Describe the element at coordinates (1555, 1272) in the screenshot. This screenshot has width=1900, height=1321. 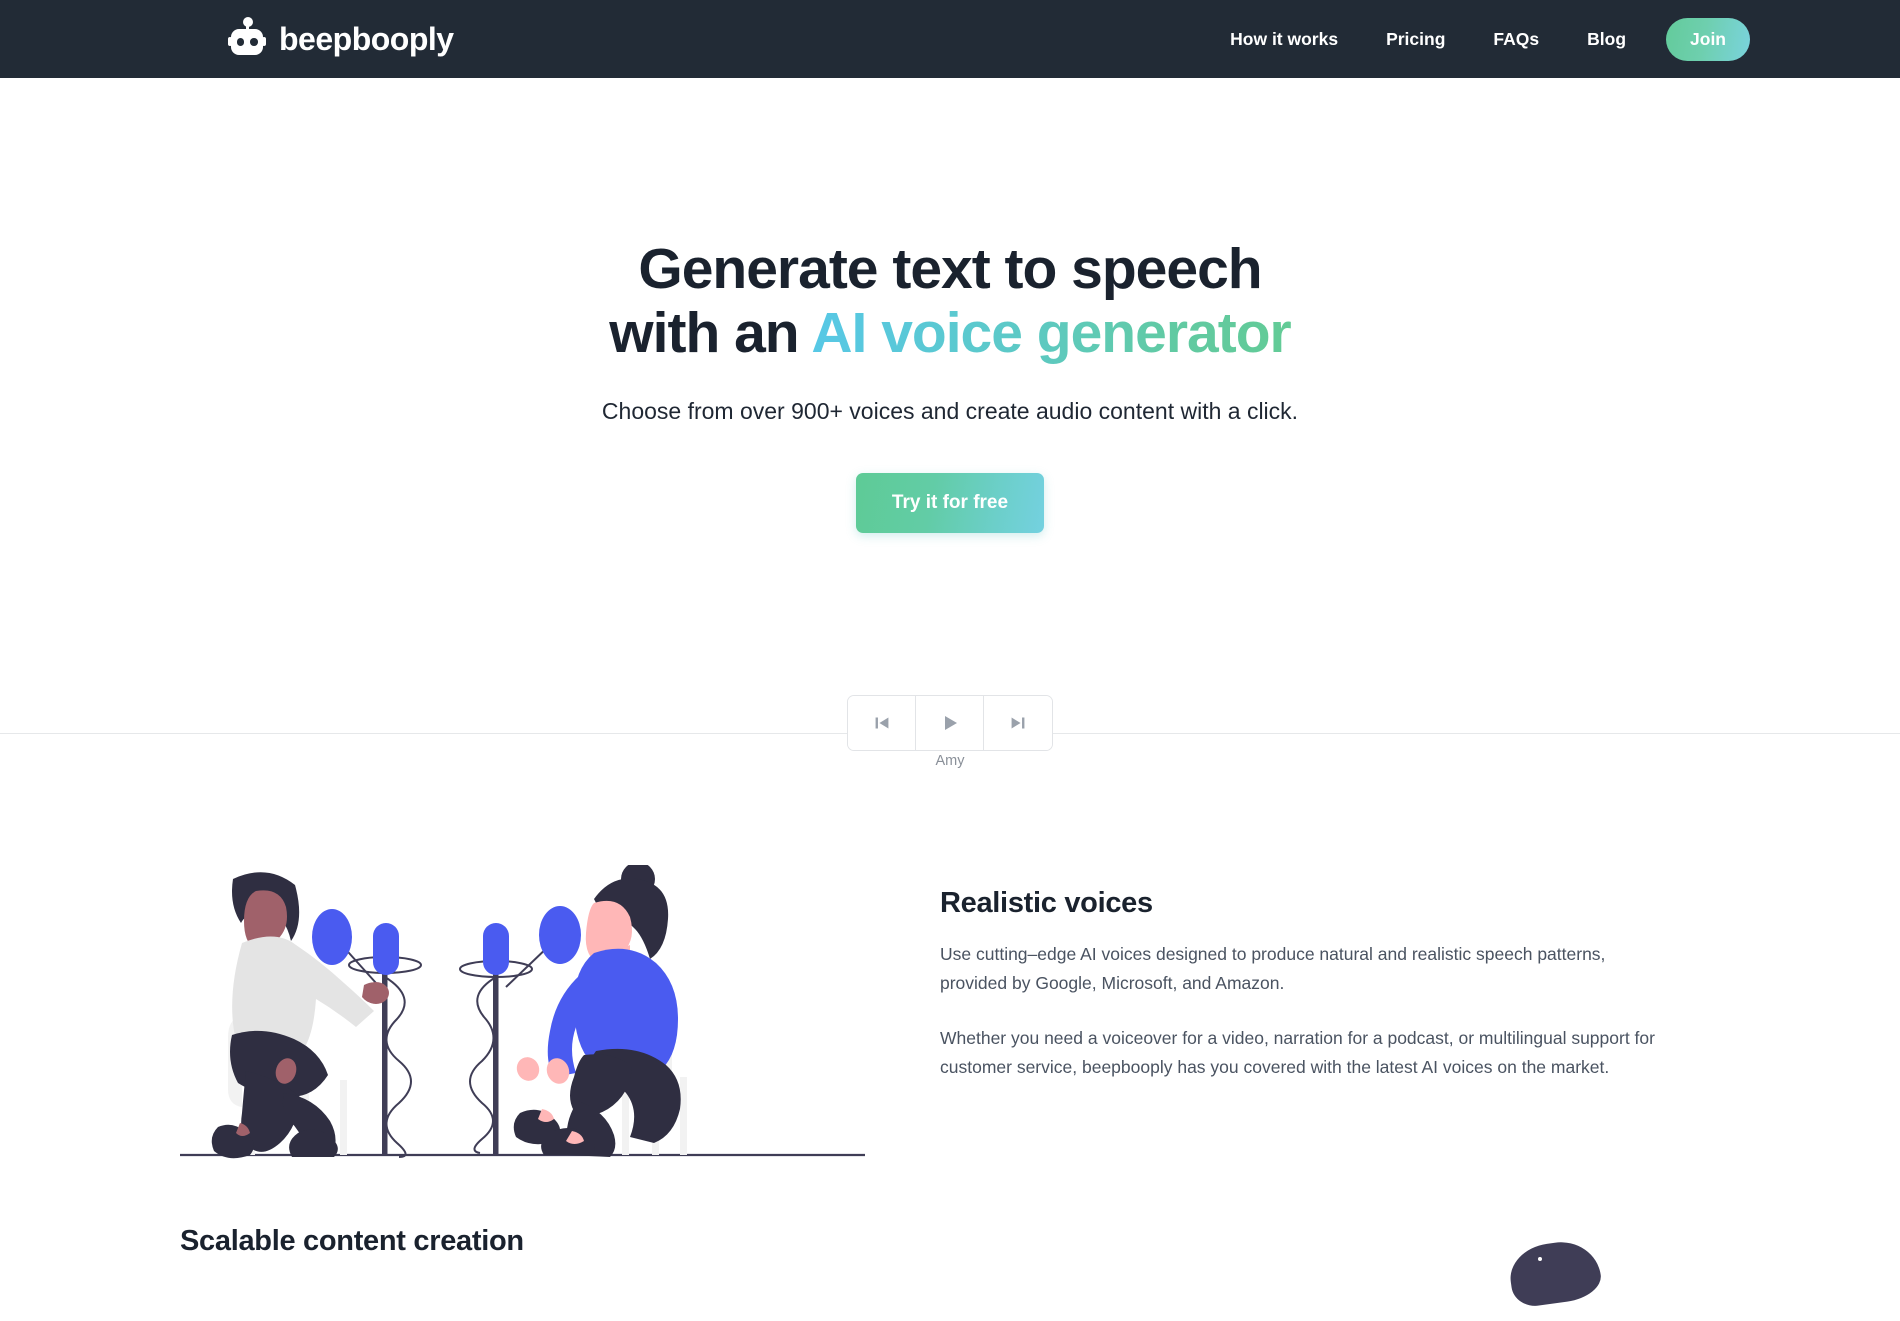
I see `illustration-head-shape` at that location.